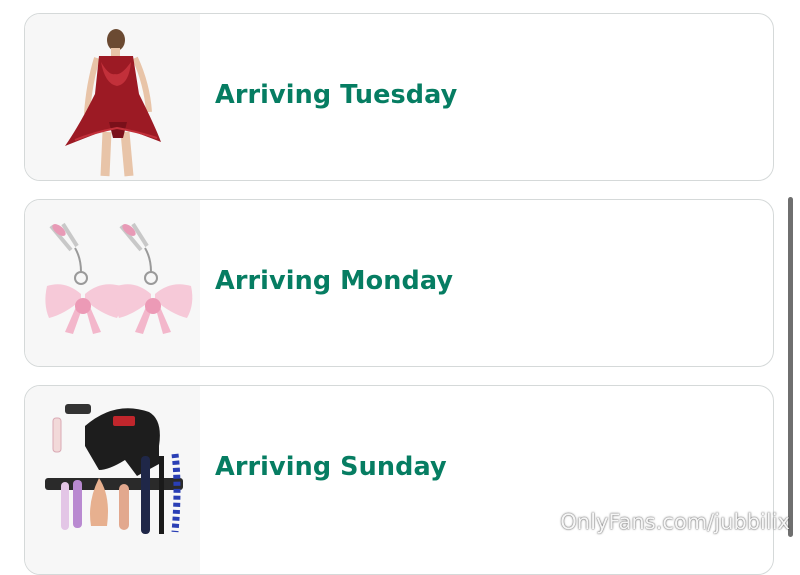  Describe the element at coordinates (119, 278) in the screenshot. I see `pink-bow-clamps-product-image` at that location.